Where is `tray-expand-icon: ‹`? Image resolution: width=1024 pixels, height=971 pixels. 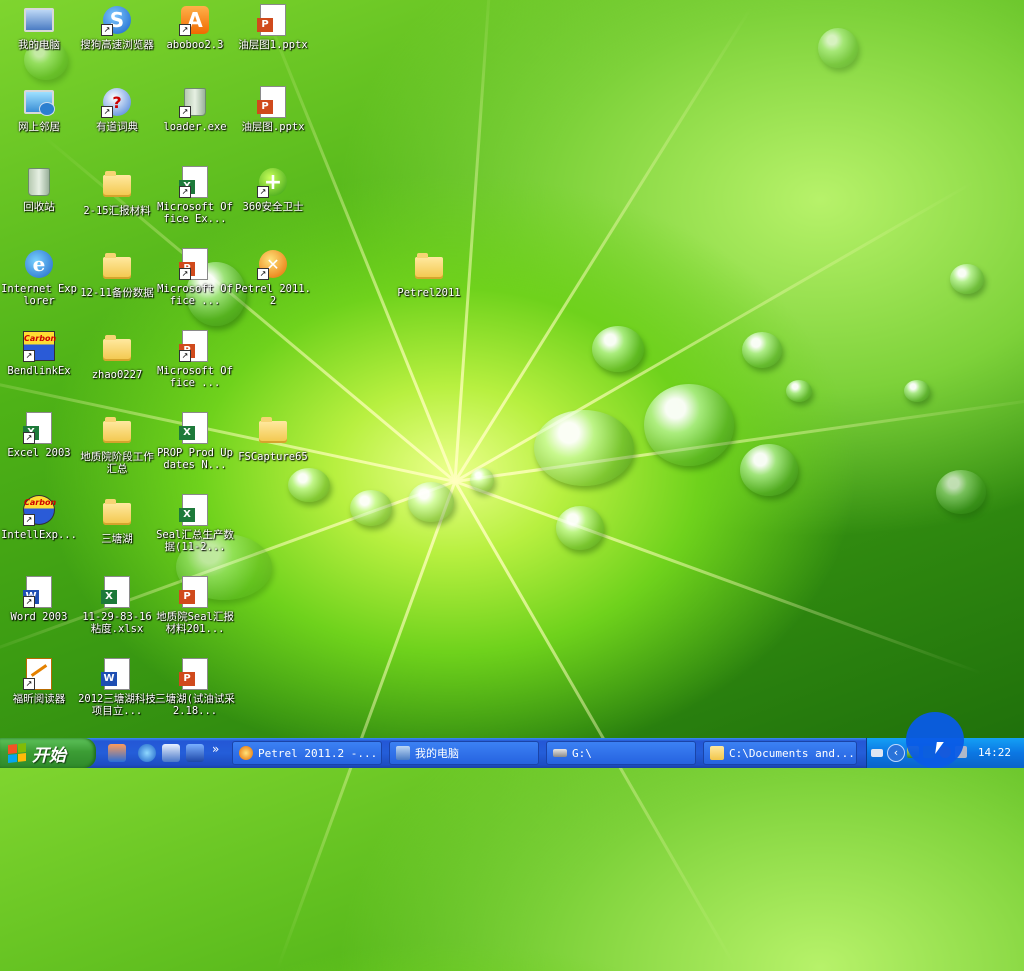
tray-expand-icon: ‹ is located at coordinates (896, 753).